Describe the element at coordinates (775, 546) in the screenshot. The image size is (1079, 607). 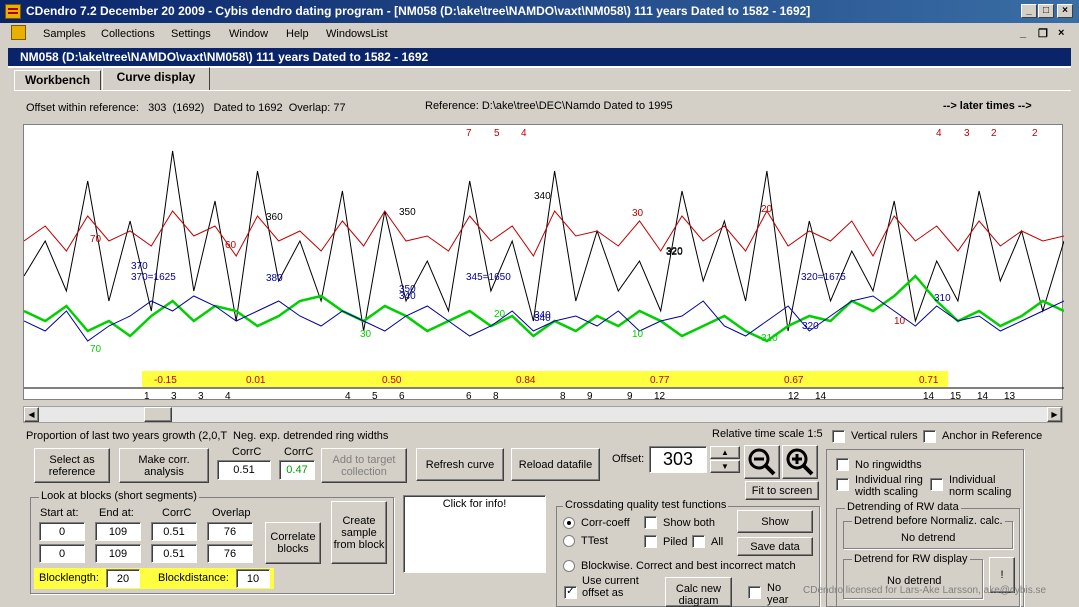
I see `save-data-button: Save data` at that location.